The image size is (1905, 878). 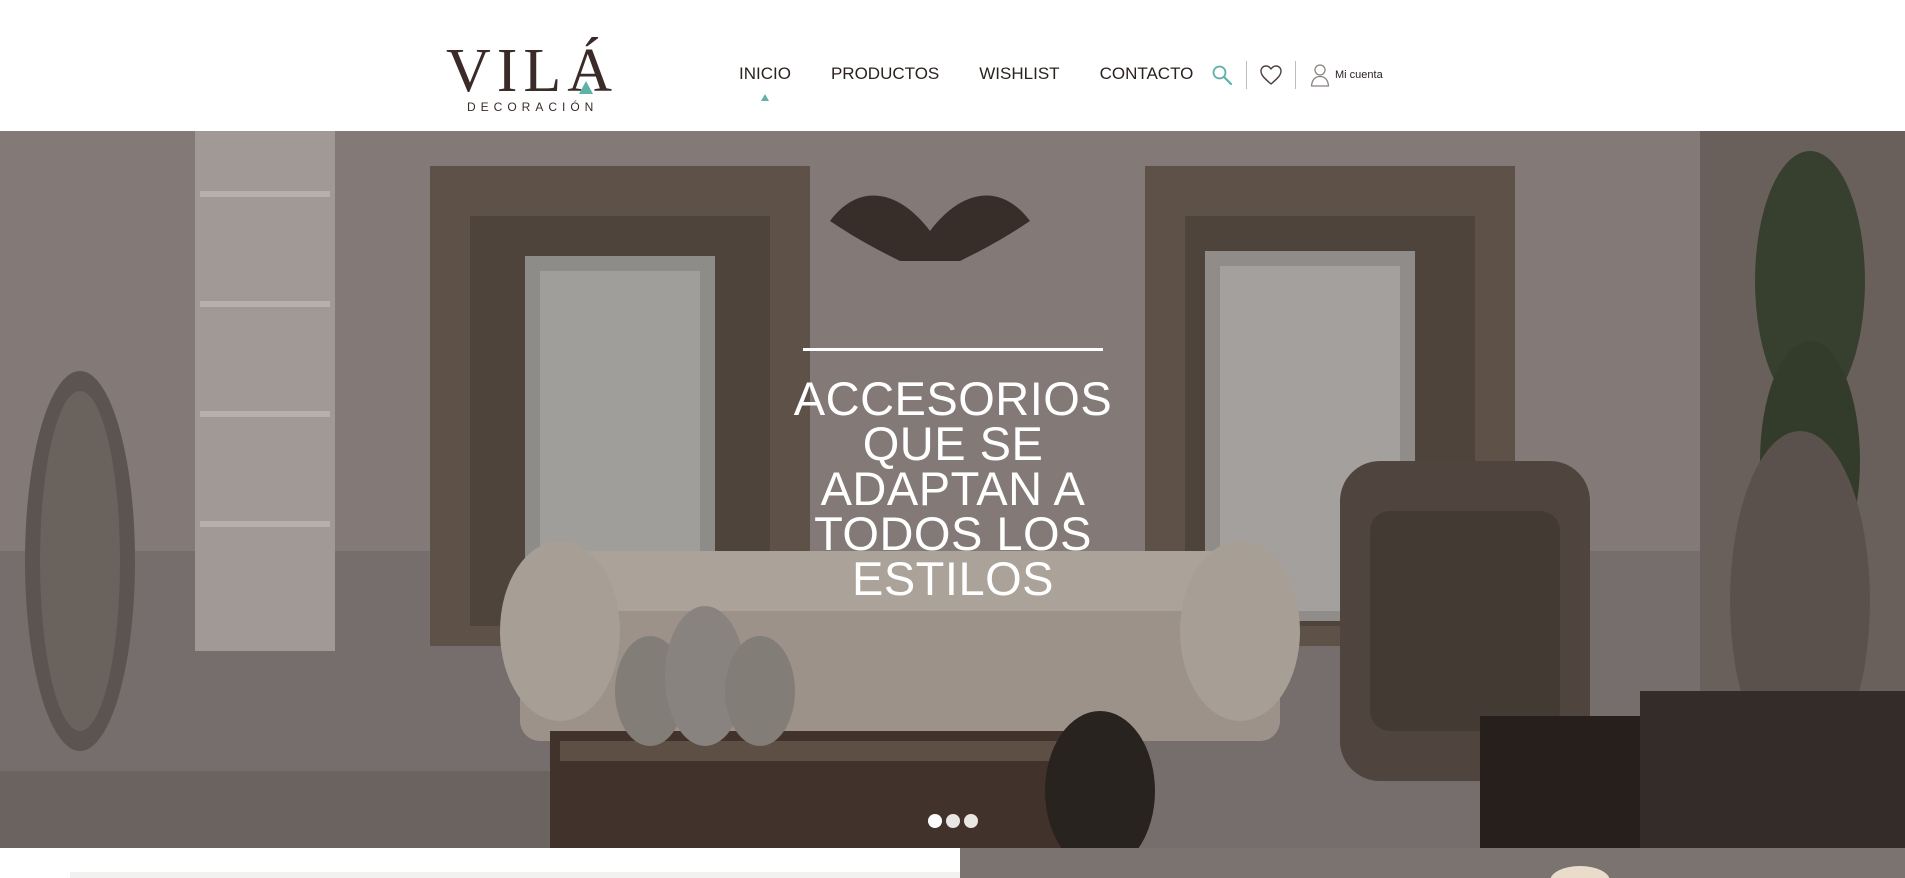 I want to click on nav-item-inicio: INICIO, so click(x=765, y=82).